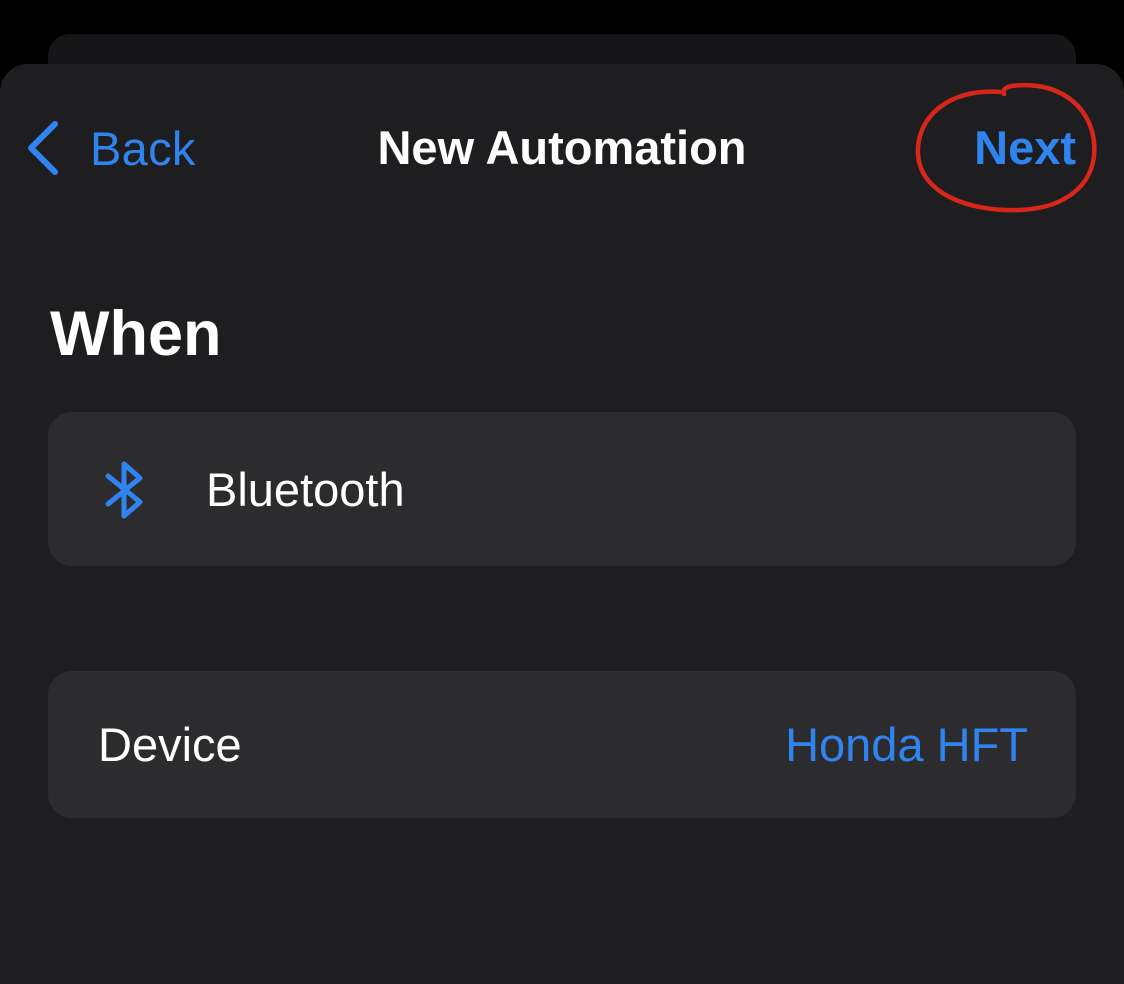 The width and height of the screenshot is (1124, 984). Describe the element at coordinates (136, 334) in the screenshot. I see `section-heading-when: When` at that location.